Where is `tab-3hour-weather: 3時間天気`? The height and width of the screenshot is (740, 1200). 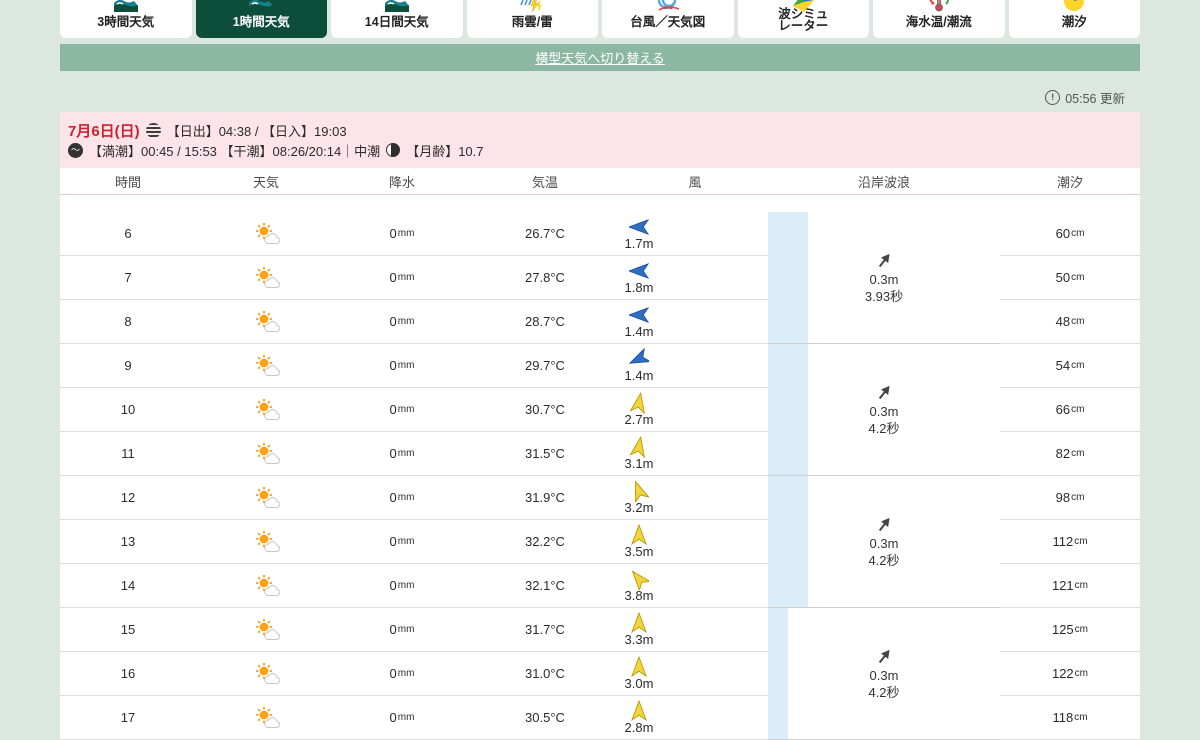
tab-3hour-weather: 3時間天気 is located at coordinates (126, 19).